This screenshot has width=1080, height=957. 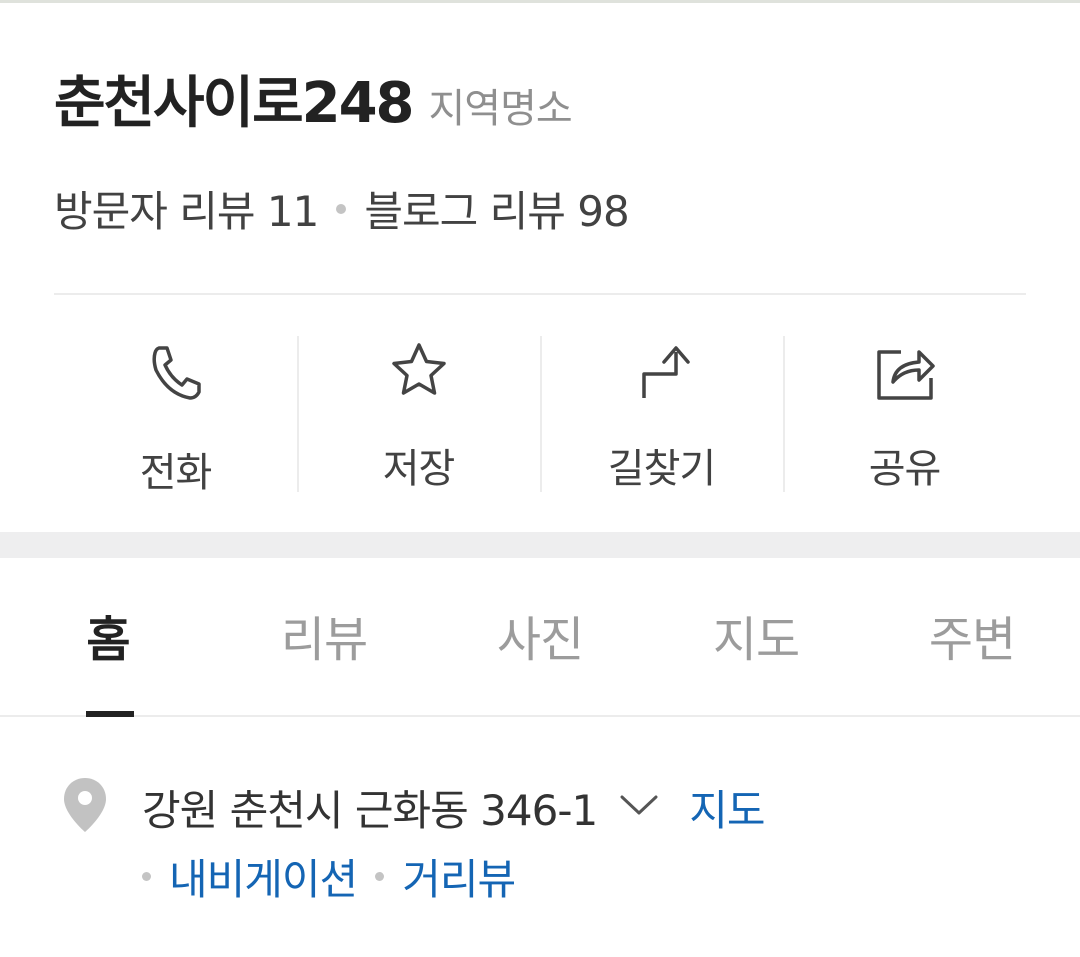 I want to click on review-summary: 방문자 리뷰 11 블로그 리뷰 98, so click(x=342, y=208).